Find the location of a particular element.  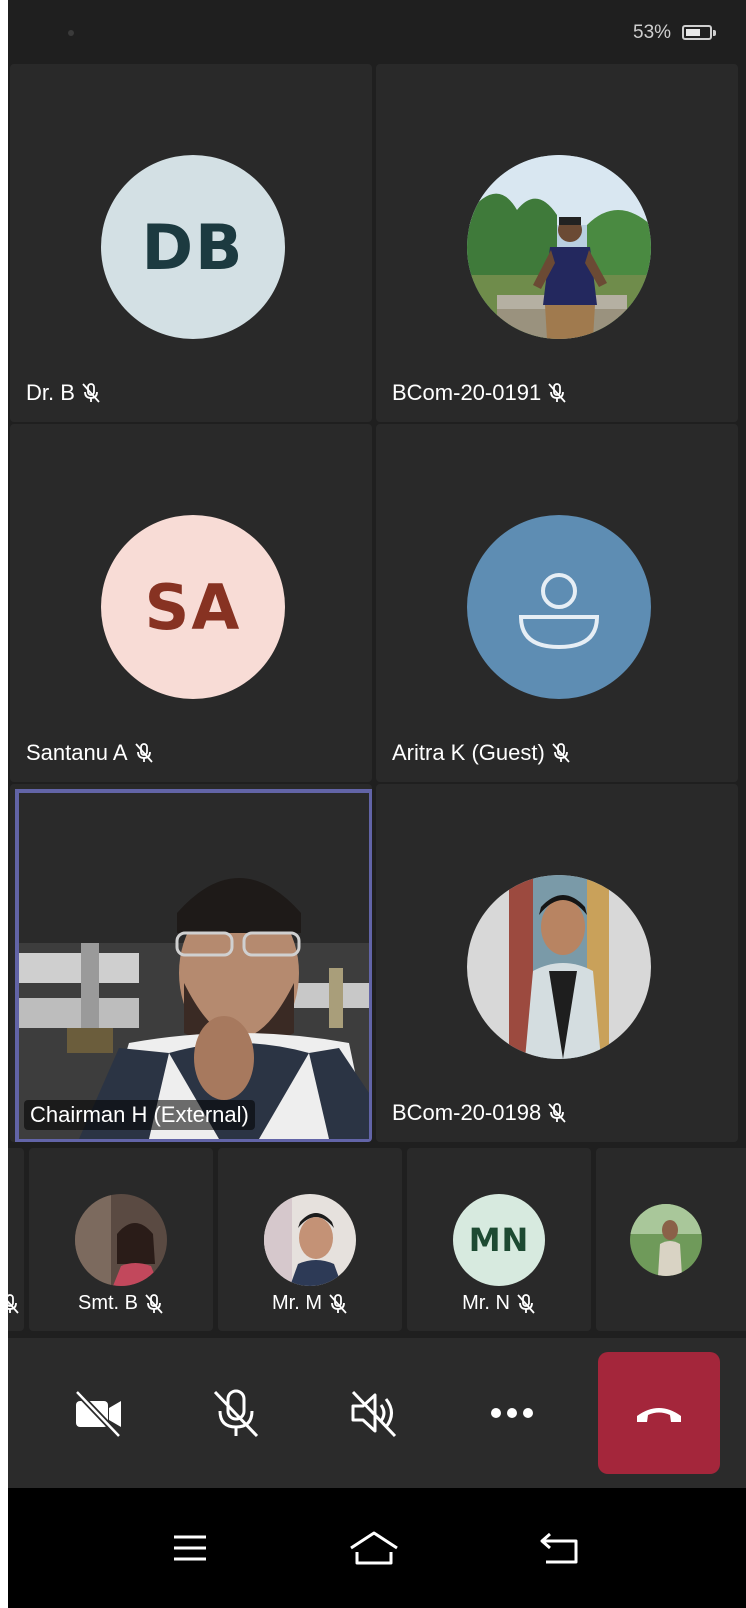

mic-off-icon is located at coordinates (236, 1413).